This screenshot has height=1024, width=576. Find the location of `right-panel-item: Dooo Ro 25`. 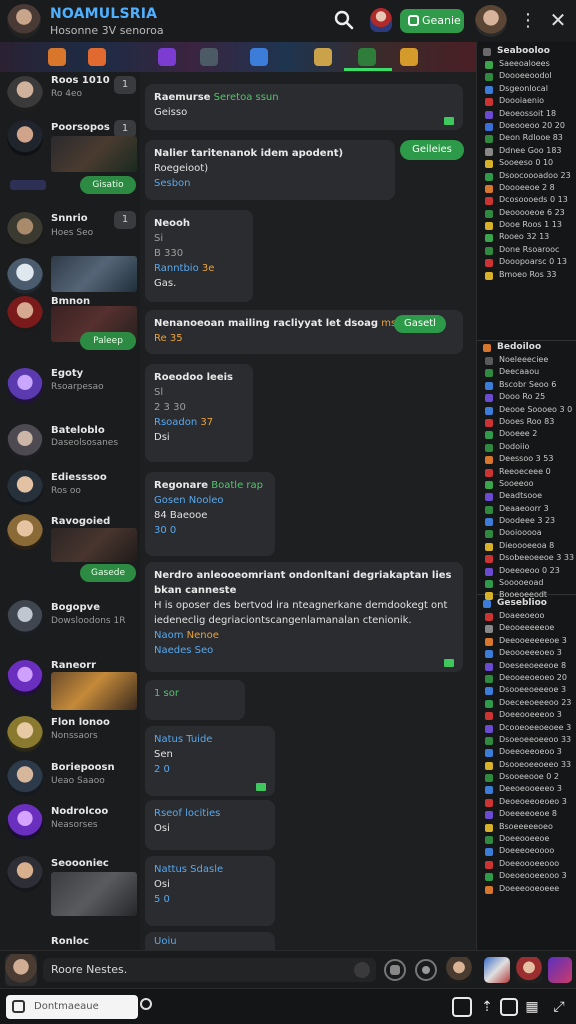

right-panel-item: Dooo Ro 25 is located at coordinates (526, 397).